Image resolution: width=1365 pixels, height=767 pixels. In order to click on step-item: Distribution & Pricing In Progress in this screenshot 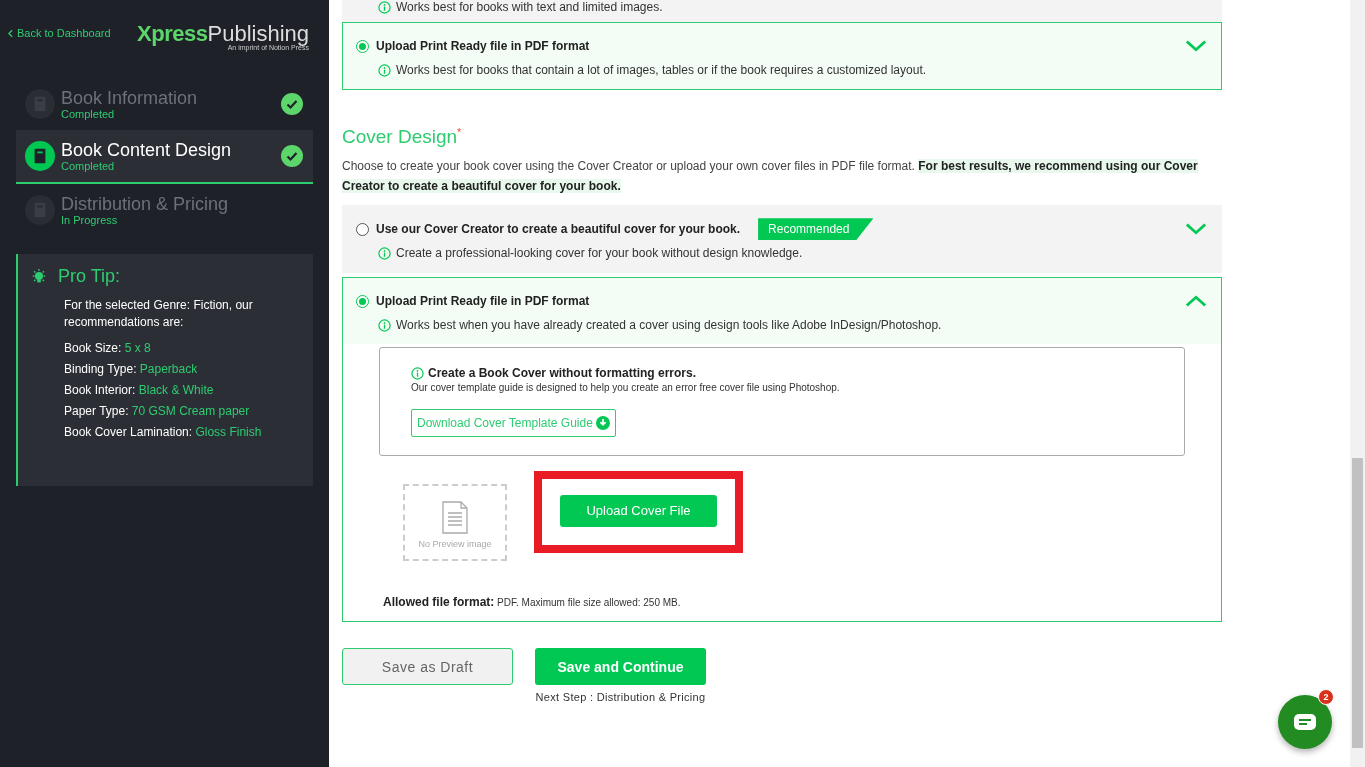, I will do `click(164, 210)`.